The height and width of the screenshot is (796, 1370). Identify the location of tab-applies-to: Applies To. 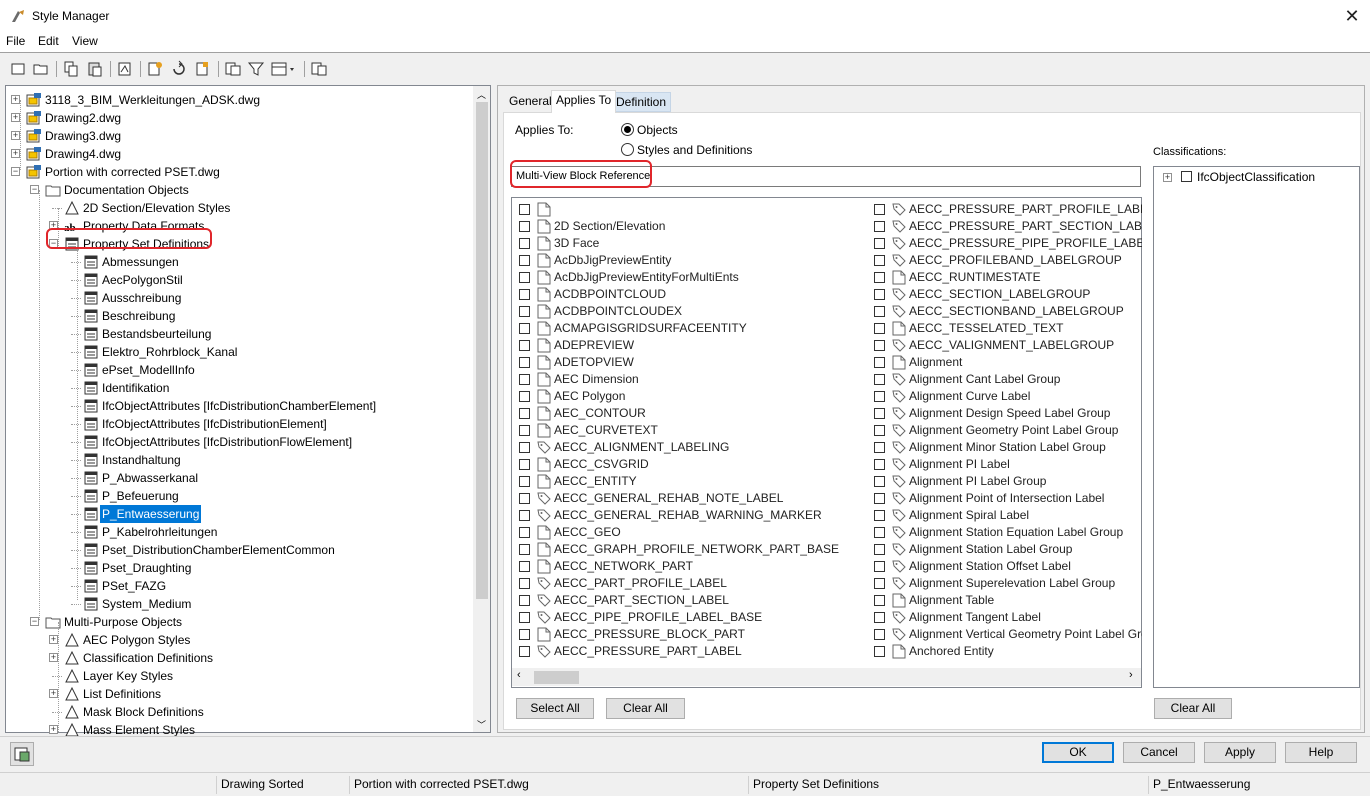
(584, 101).